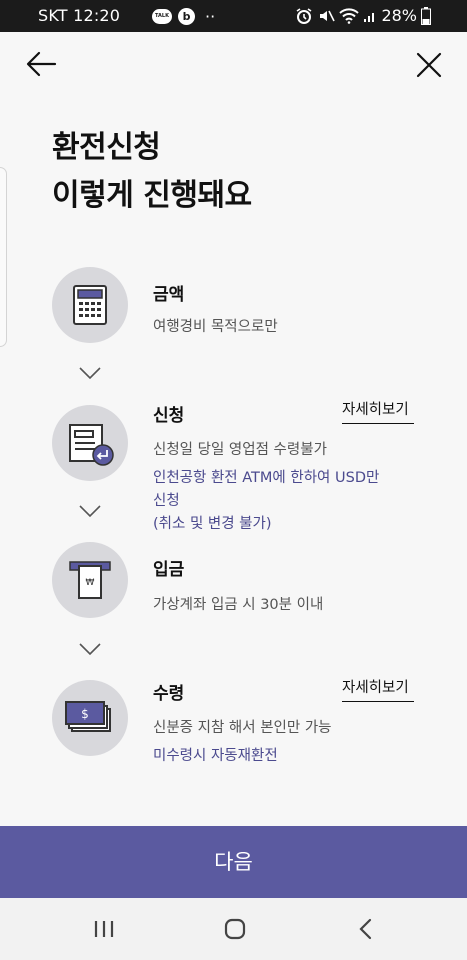 The width and height of the screenshot is (467, 960). What do you see at coordinates (328, 15) in the screenshot?
I see `mute-icon` at bounding box center [328, 15].